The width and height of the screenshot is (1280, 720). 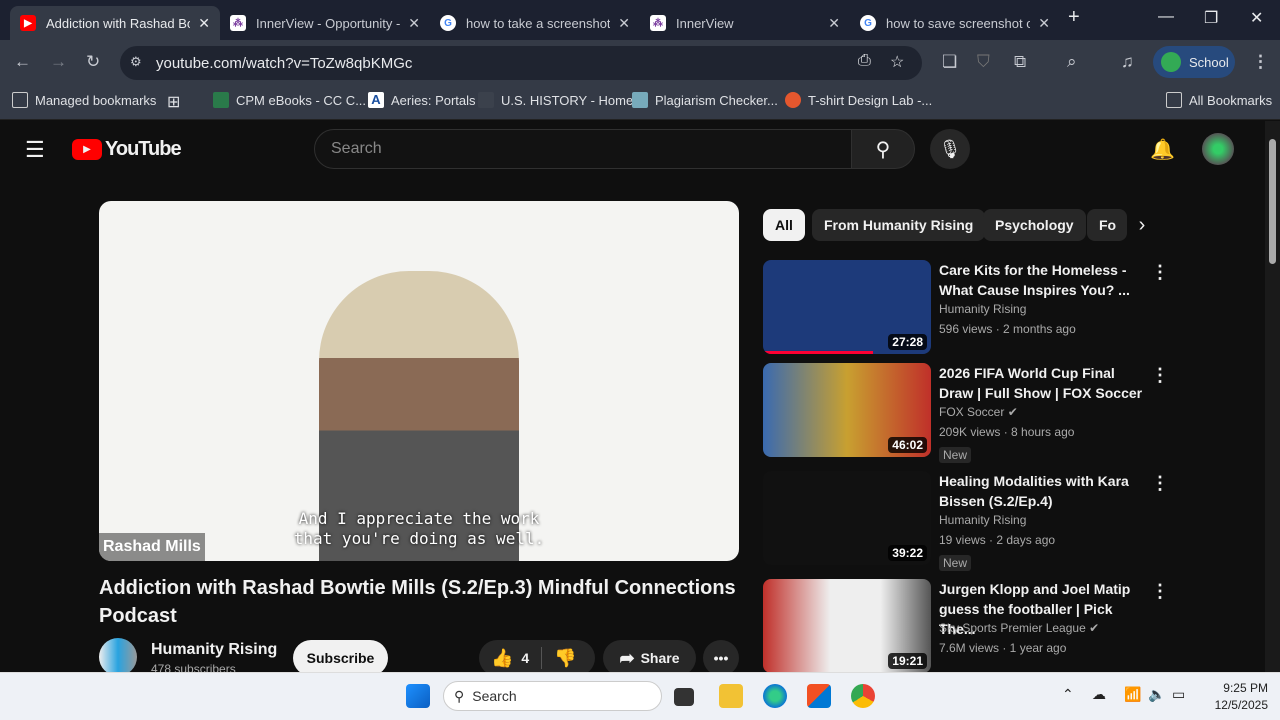 I want to click on store-icon, so click(x=819, y=696).